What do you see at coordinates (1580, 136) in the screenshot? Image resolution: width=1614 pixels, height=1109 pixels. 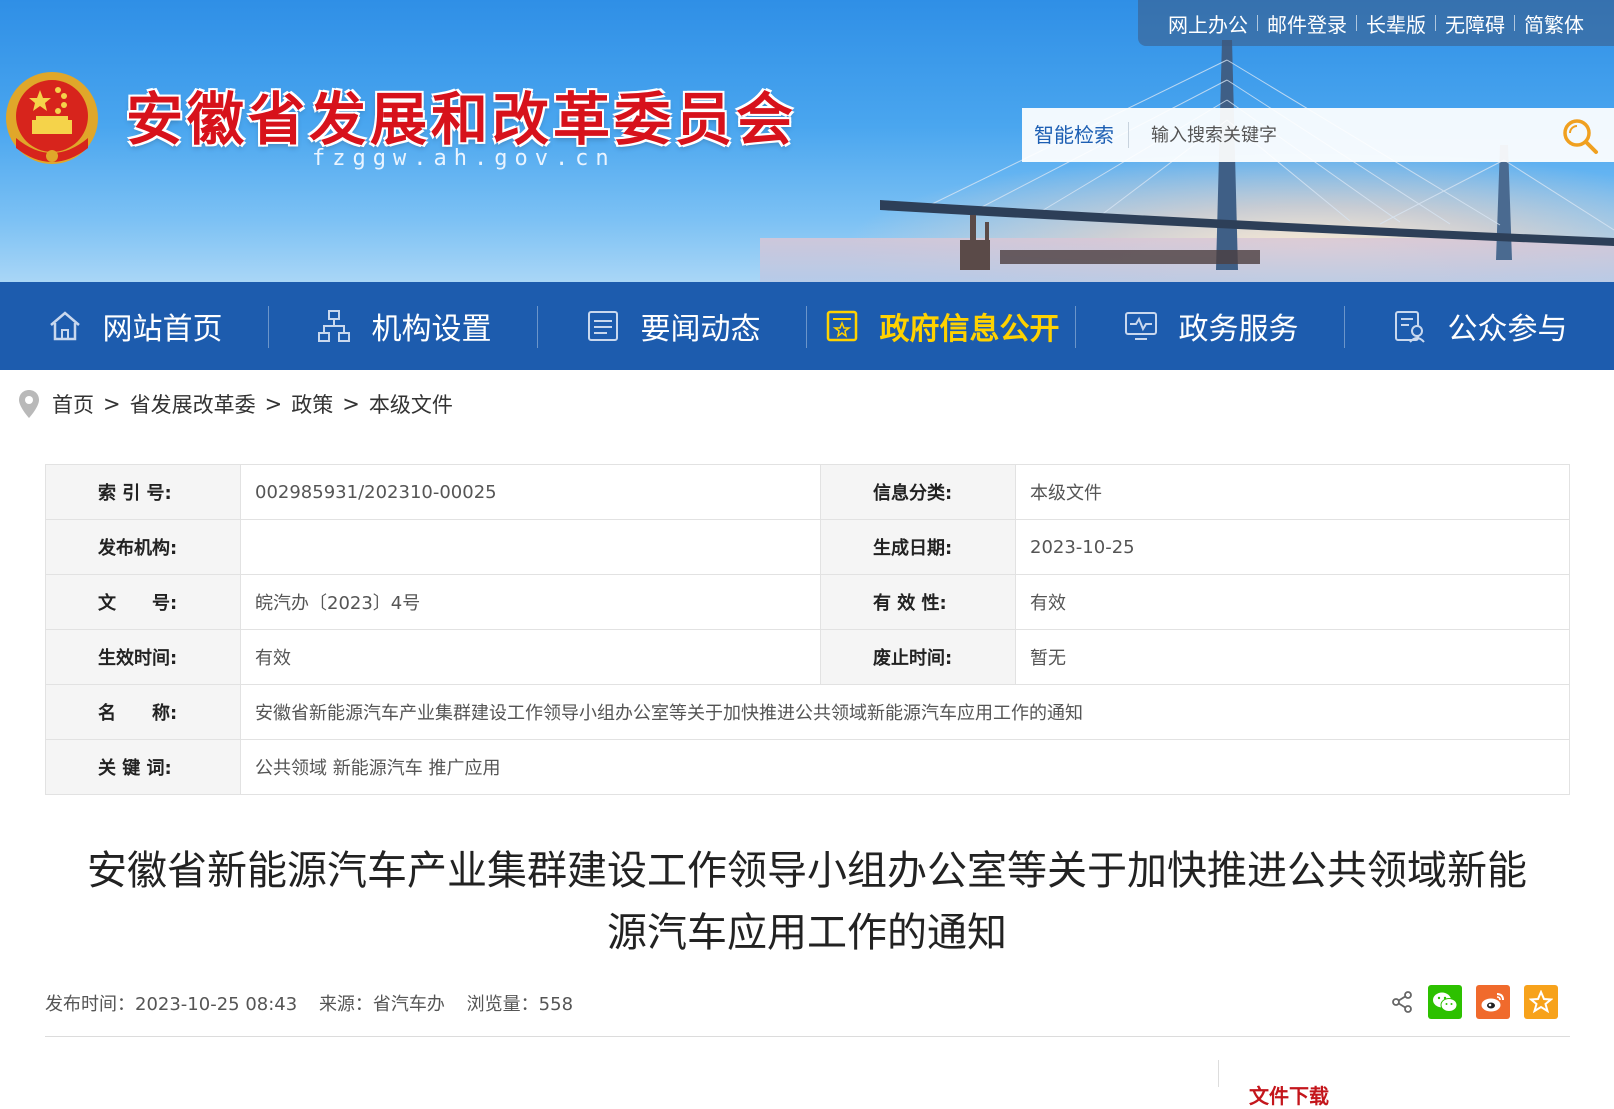 I see `search-icon` at bounding box center [1580, 136].